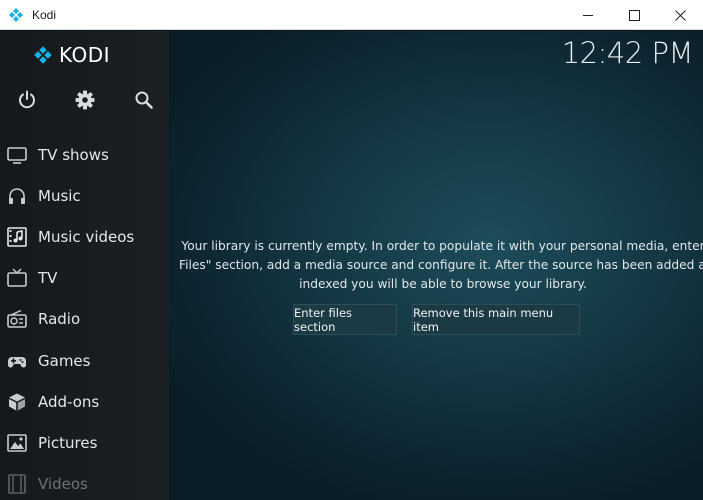 This screenshot has height=500, width=703. Describe the element at coordinates (44, 14) in the screenshot. I see `window-title: Kodi` at that location.